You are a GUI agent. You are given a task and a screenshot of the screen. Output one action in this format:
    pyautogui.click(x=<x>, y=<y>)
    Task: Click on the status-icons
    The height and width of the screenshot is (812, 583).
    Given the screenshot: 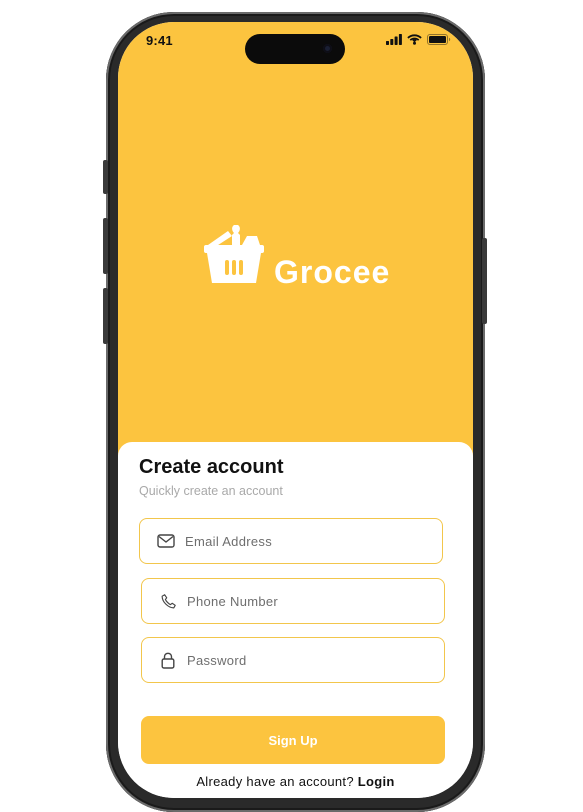 What is the action you would take?
    pyautogui.click(x=418, y=39)
    